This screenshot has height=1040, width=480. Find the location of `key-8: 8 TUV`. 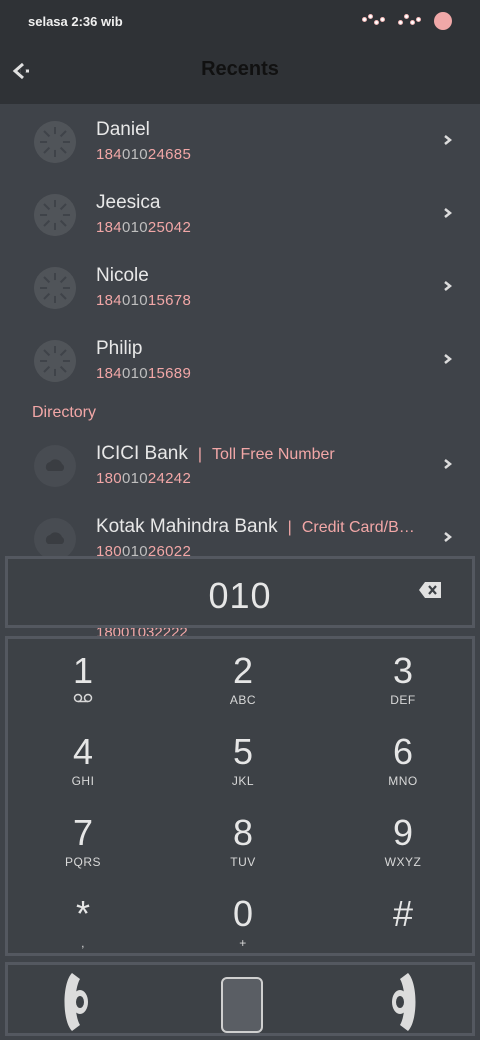

key-8: 8 TUV is located at coordinates (243, 841).